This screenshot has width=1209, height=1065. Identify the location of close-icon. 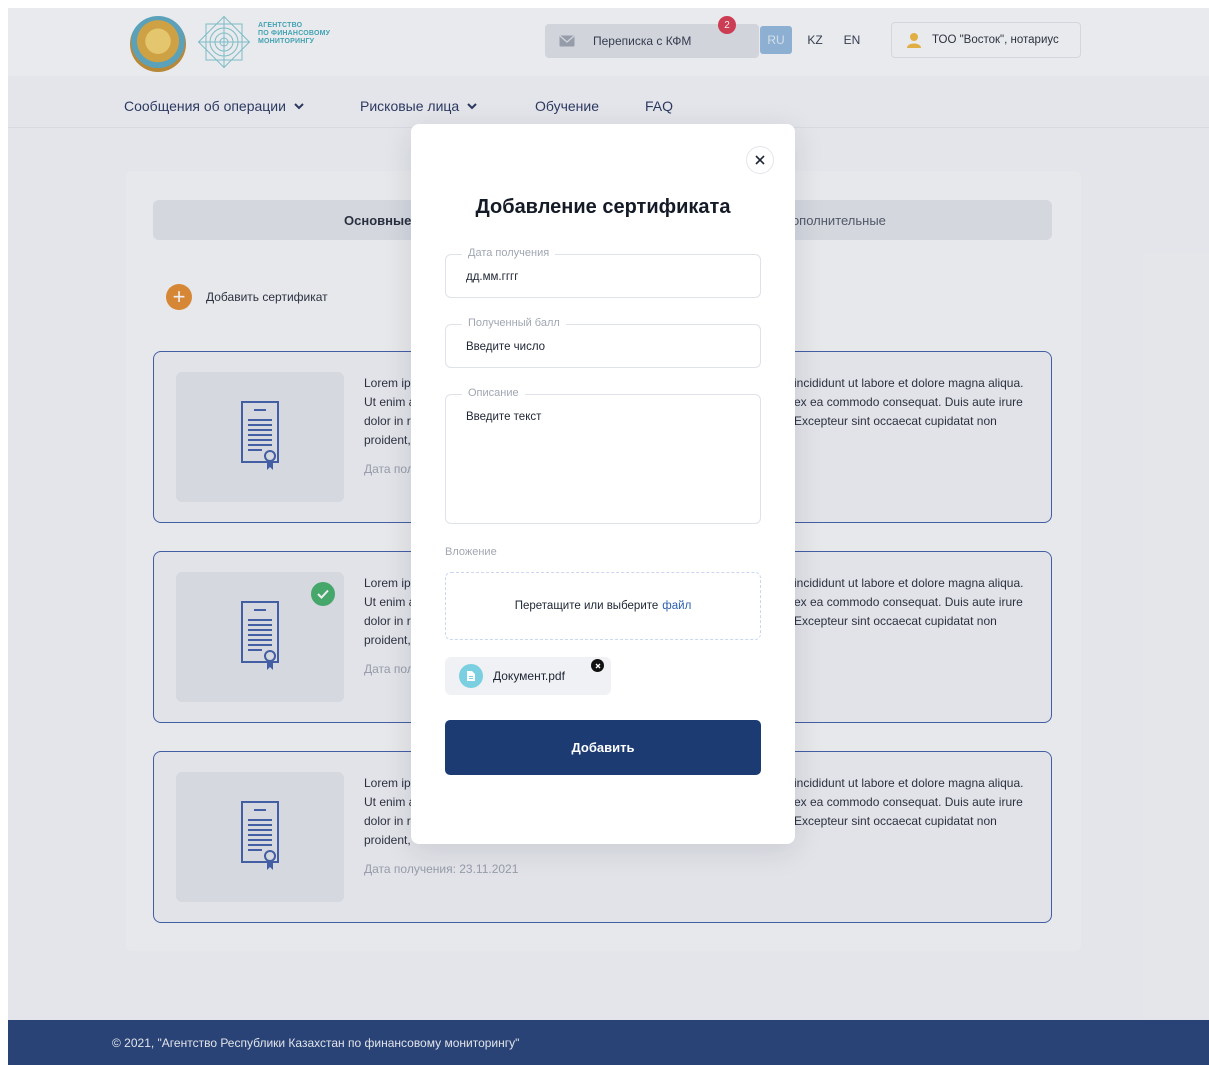
(760, 160).